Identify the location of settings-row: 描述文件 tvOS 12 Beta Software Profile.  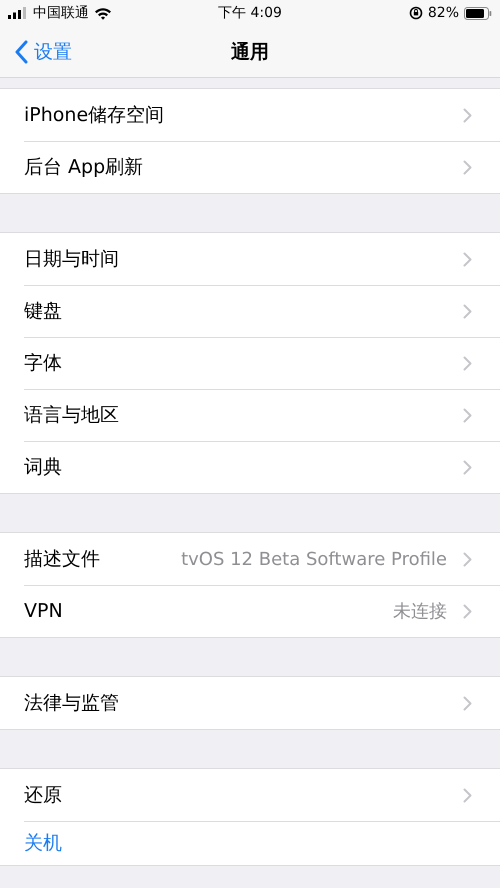
(250, 559).